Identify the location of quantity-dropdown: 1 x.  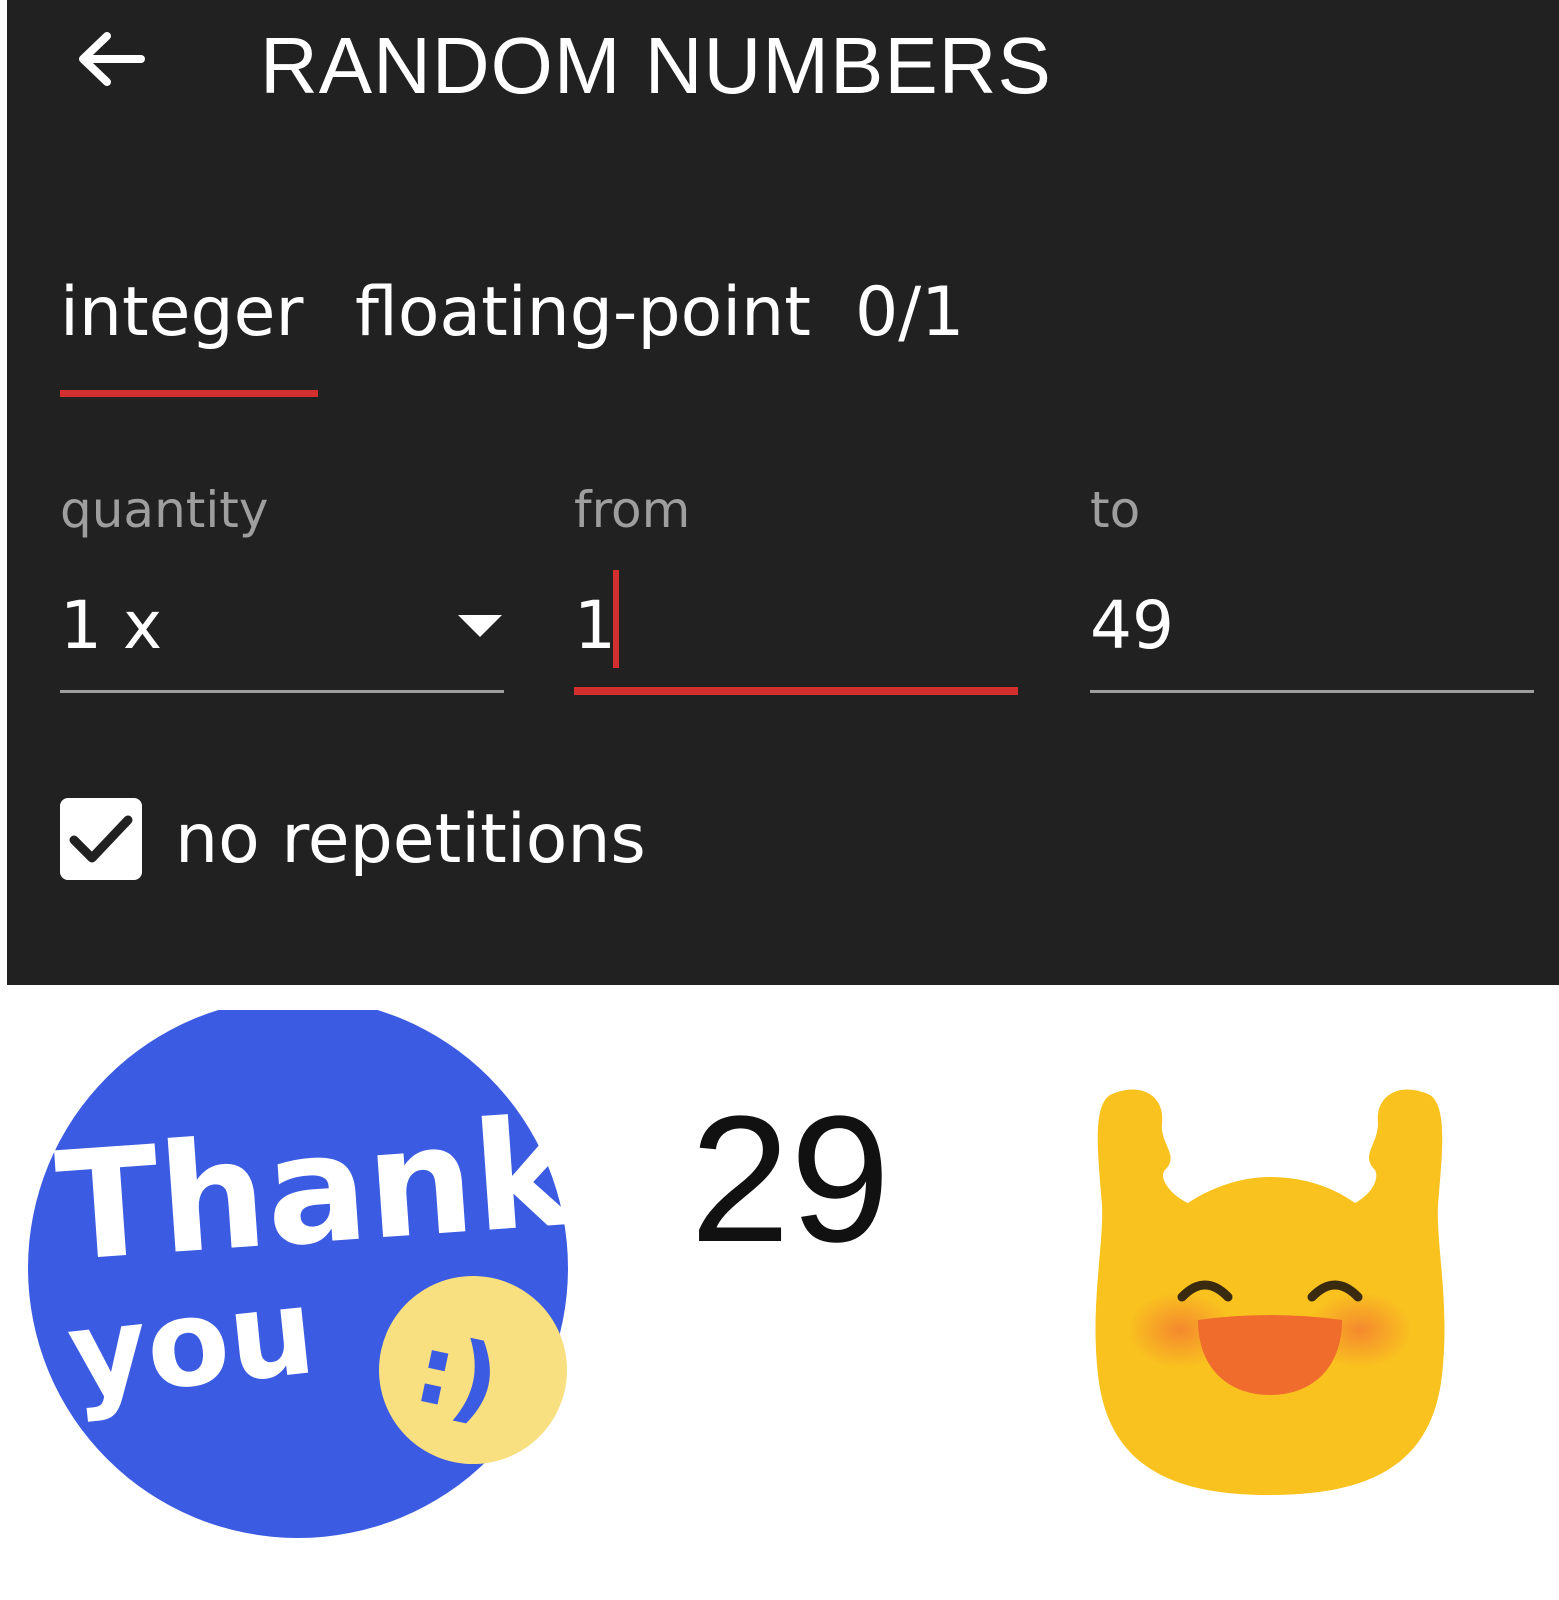
(282, 630).